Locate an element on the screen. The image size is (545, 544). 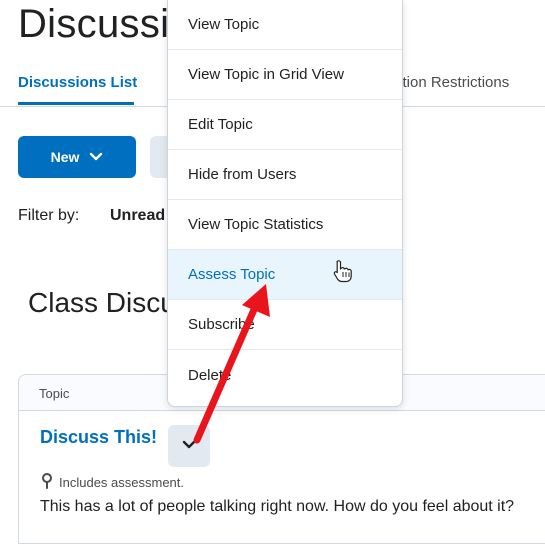
menu-item-subscribe: Subscribe is located at coordinates (285, 325).